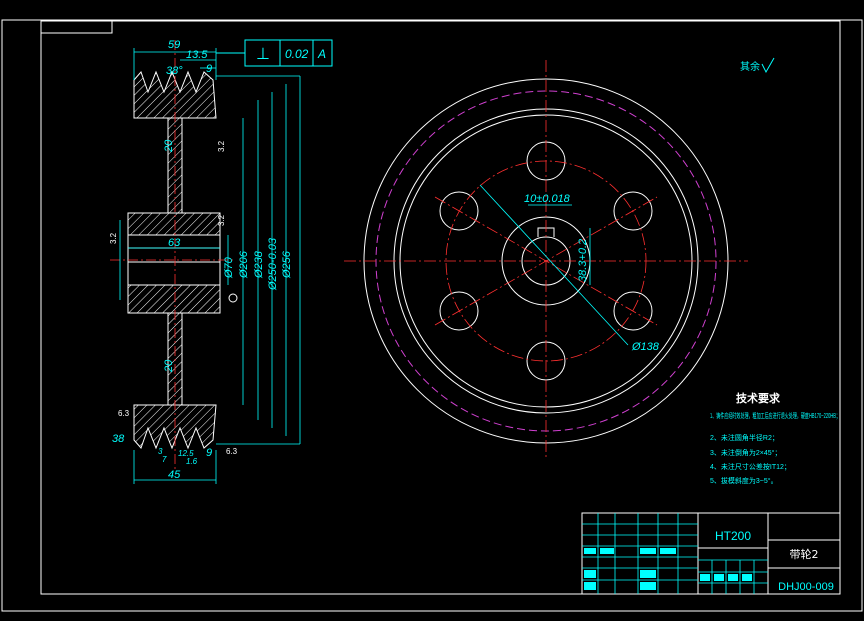 This screenshot has height=621, width=864. Describe the element at coordinates (244, 264) in the screenshot. I see `dim-d206: Ø206` at that location.